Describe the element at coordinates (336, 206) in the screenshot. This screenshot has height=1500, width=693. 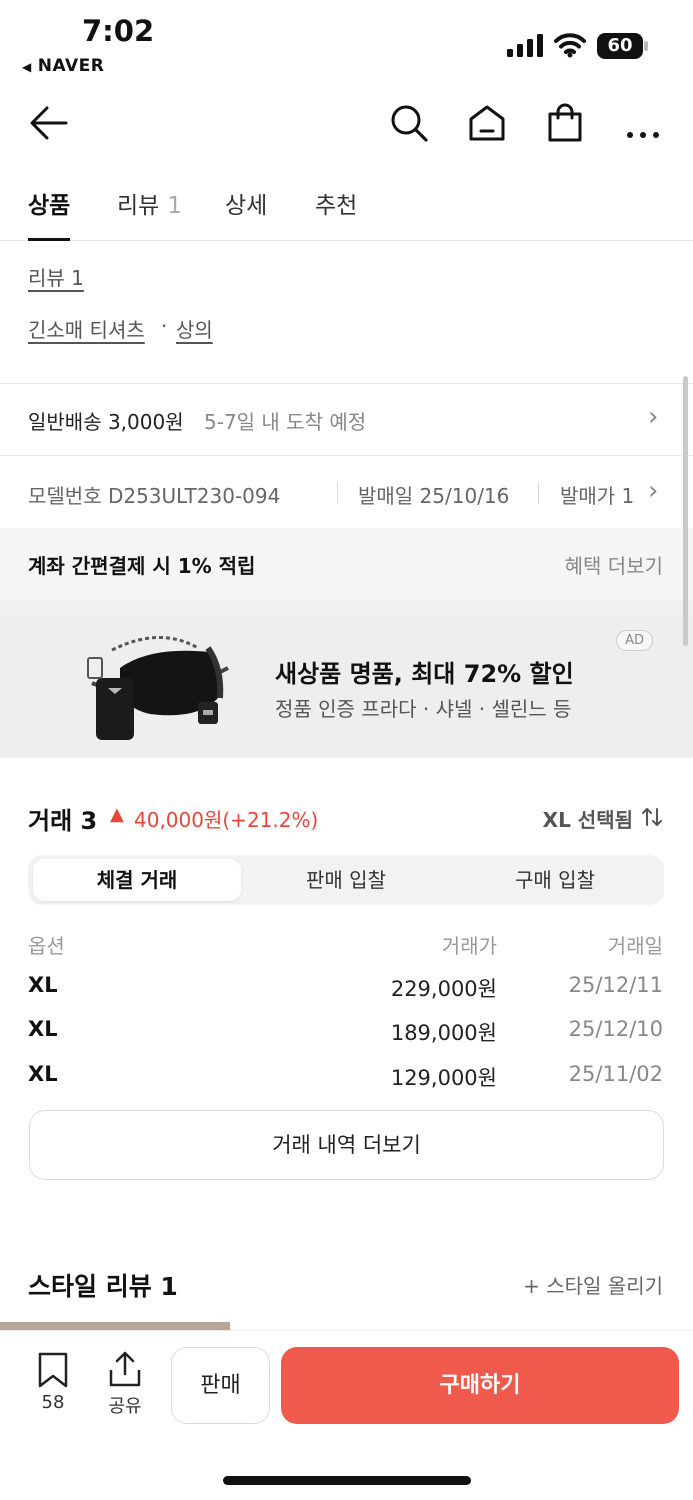
I see `tab-label: 추천` at that location.